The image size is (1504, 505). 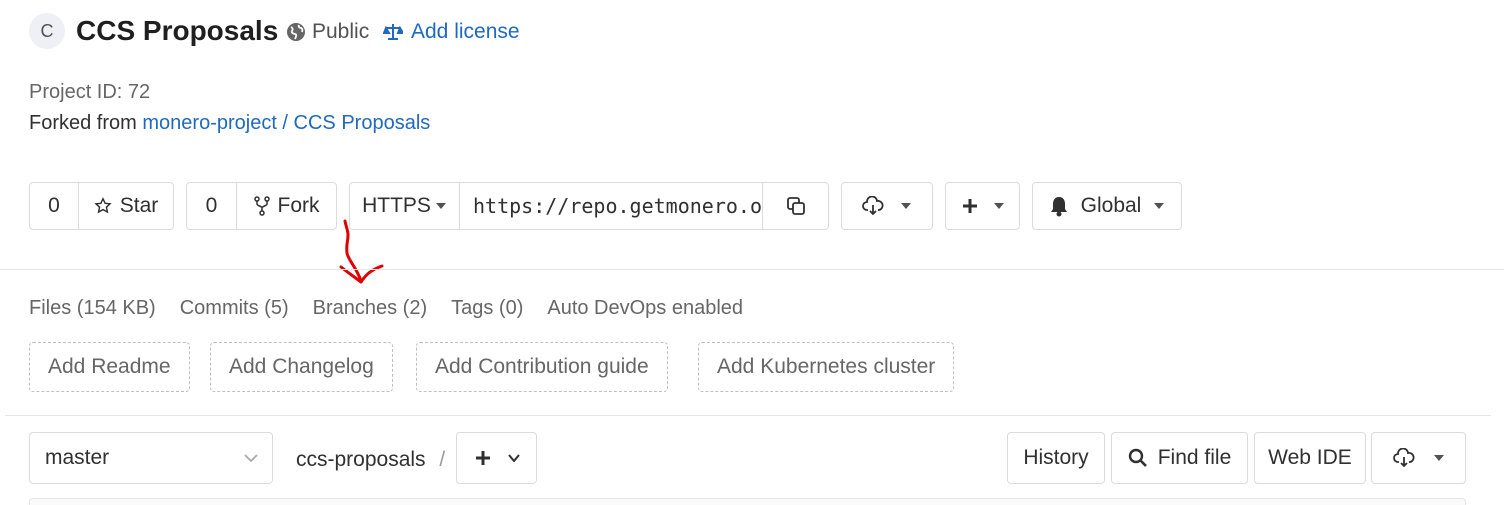 What do you see at coordinates (286, 123) in the screenshot?
I see `forked-from-link: monero-project / CCS Proposals` at bounding box center [286, 123].